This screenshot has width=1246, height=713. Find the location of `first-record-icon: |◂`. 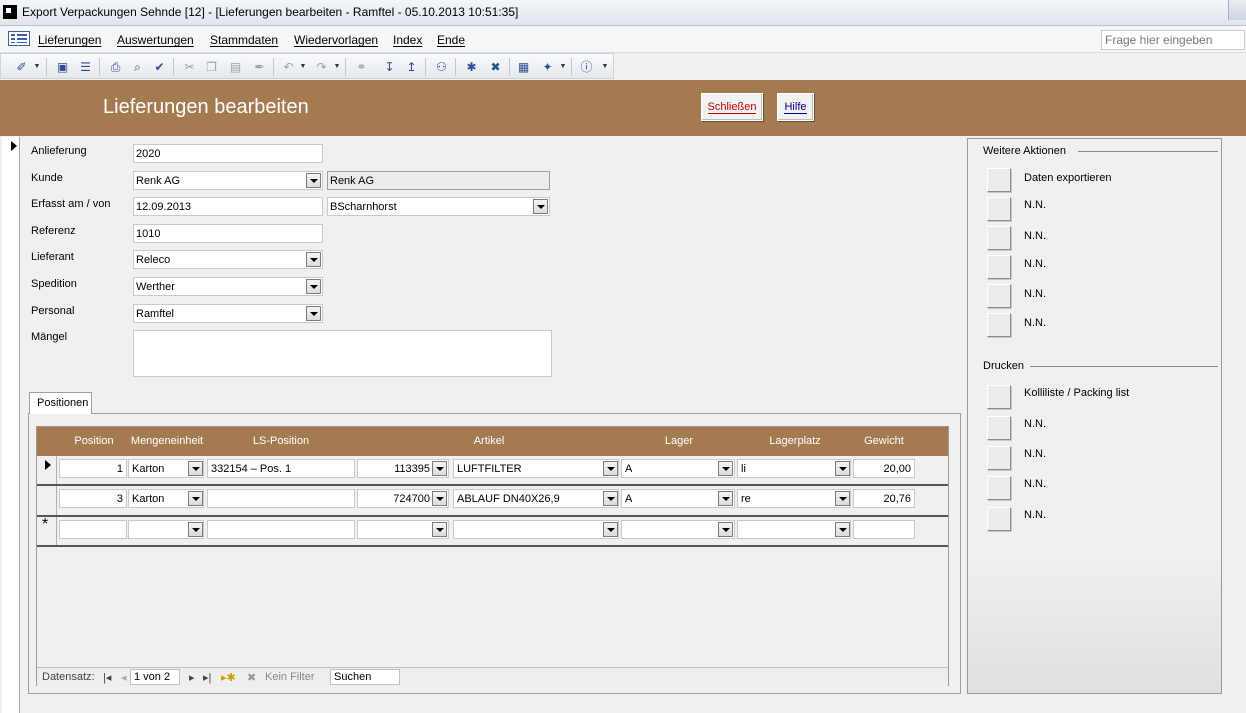

first-record-icon: |◂ is located at coordinates (107, 677).